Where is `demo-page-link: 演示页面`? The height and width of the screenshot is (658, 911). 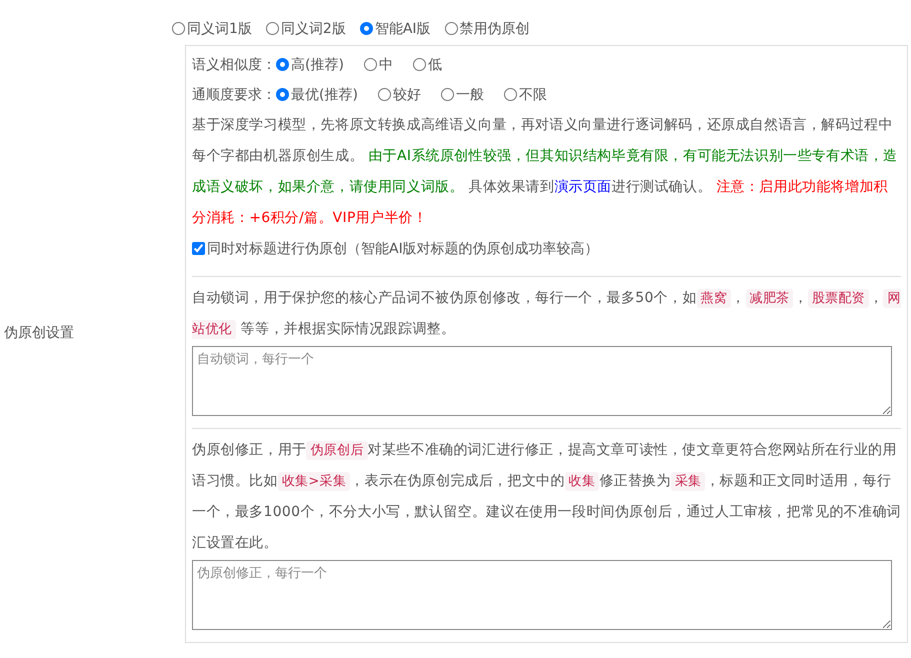
demo-page-link: 演示页面 is located at coordinates (583, 186).